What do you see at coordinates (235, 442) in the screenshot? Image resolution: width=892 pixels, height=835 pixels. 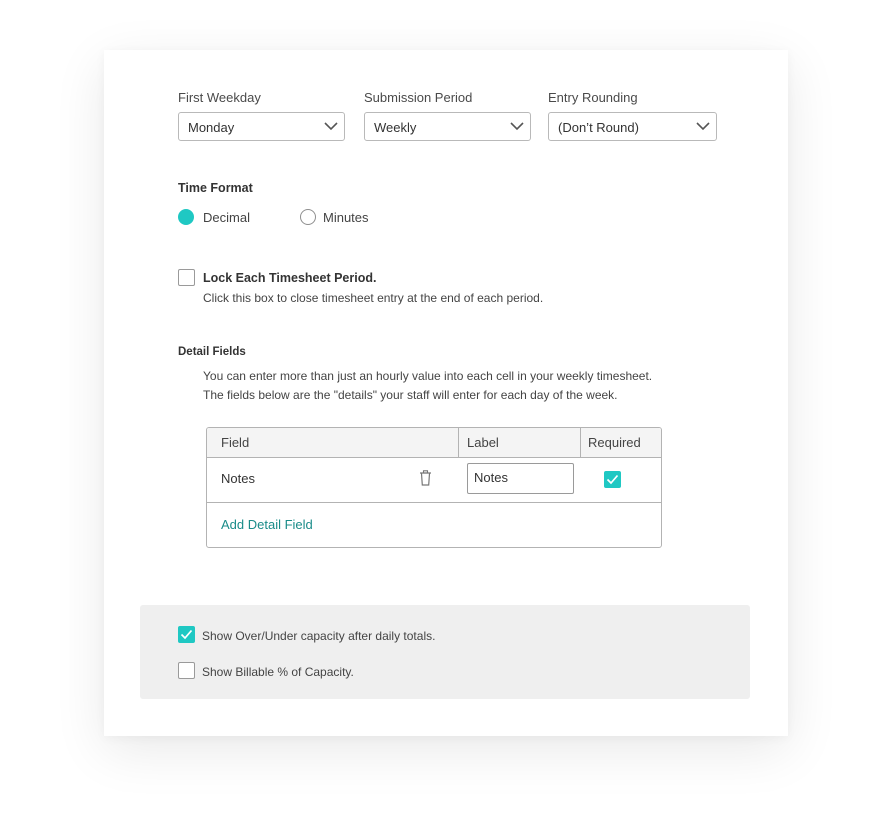 I see `column-header-field: Field` at bounding box center [235, 442].